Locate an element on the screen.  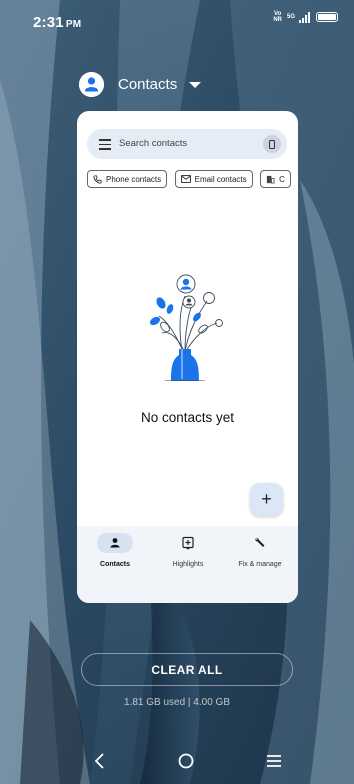
nav-item-fix-manage: Fix & manage is located at coordinates (260, 550).